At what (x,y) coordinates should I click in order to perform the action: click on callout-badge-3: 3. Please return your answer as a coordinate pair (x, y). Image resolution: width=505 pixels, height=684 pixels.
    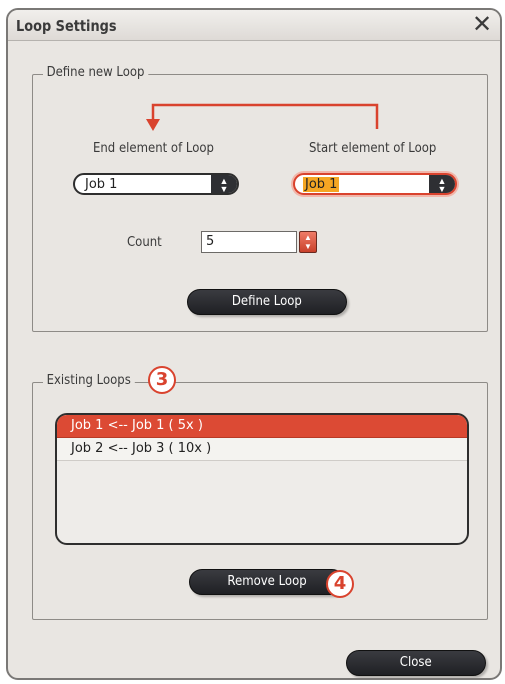
    Looking at the image, I should click on (162, 380).